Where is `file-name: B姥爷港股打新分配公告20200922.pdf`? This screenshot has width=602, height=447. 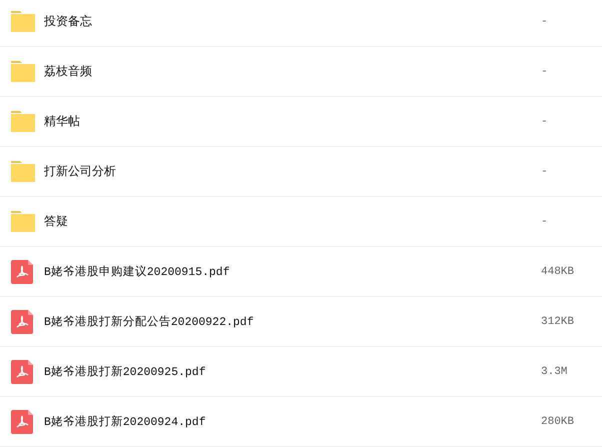
file-name: B姥爷港股打新分配公告20200922.pdf is located at coordinates (292, 321).